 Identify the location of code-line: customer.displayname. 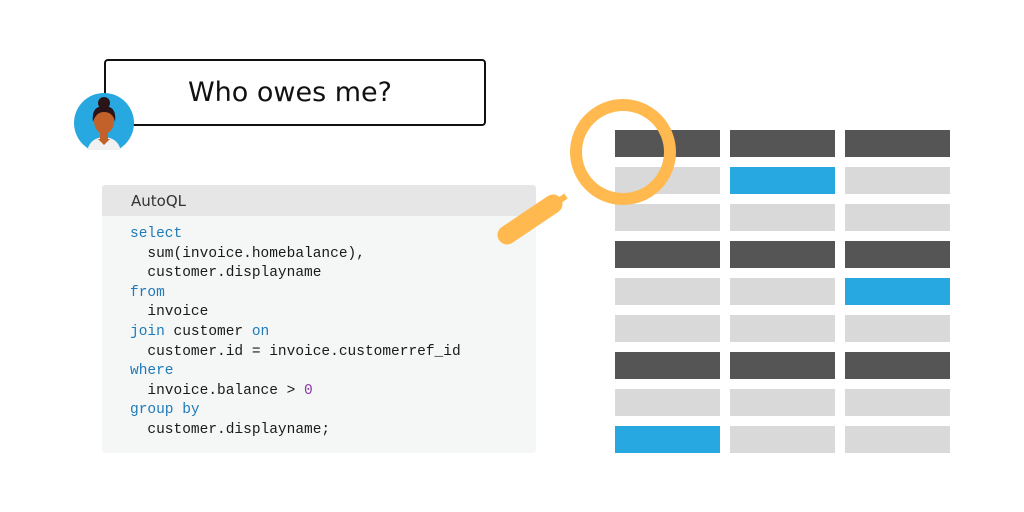
(333, 274).